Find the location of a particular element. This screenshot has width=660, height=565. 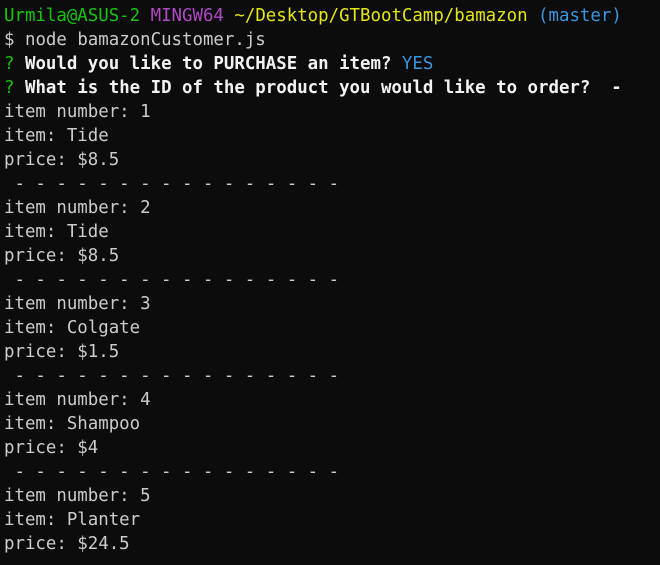

question-text: Would you like to PURCHASE an item? is located at coordinates (208, 64).